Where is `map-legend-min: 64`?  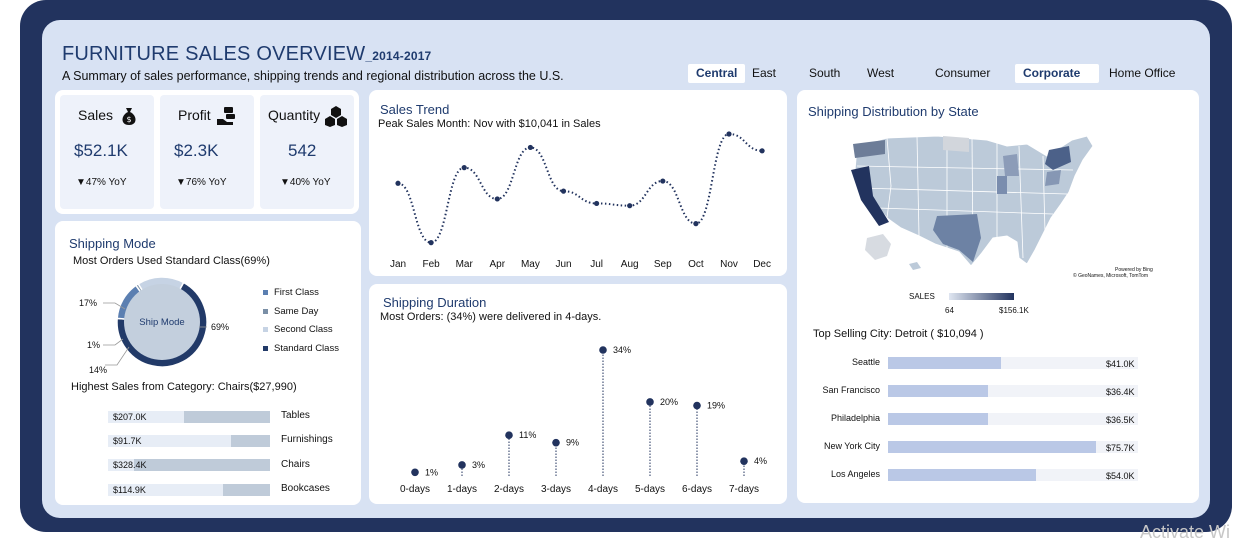 map-legend-min: 64 is located at coordinates (949, 310).